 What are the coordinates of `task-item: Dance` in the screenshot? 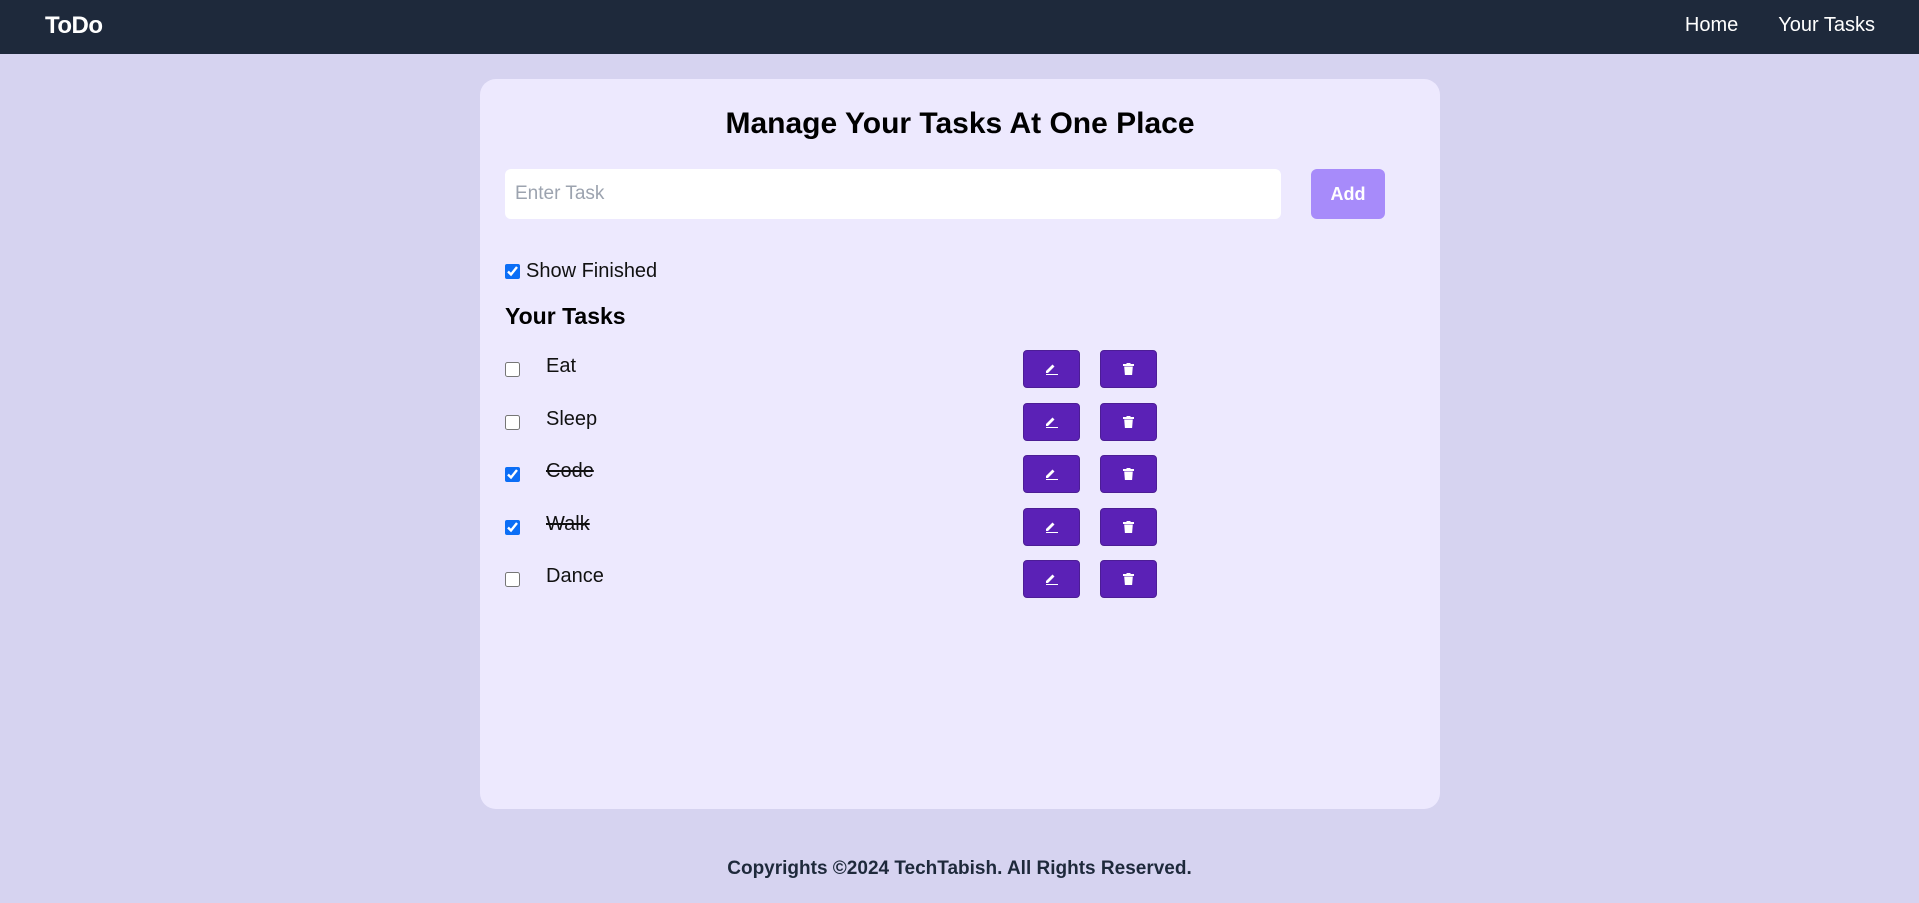 It's located at (955, 586).